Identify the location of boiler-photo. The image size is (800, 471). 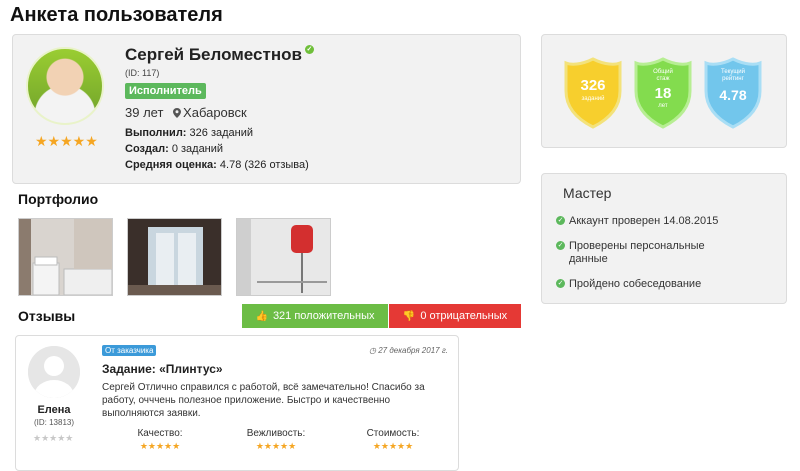
(283, 257).